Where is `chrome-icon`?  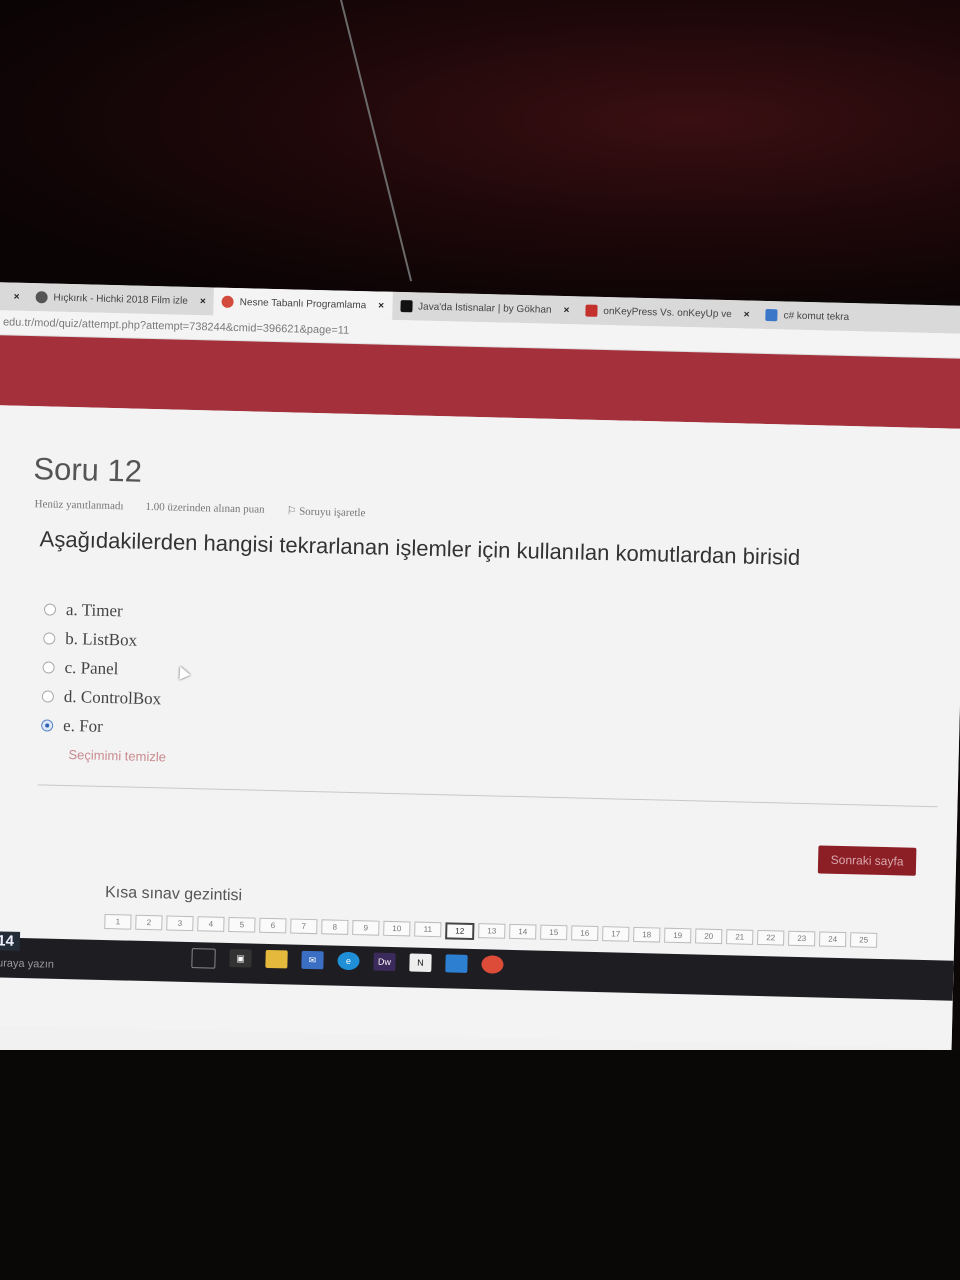 chrome-icon is located at coordinates (492, 964).